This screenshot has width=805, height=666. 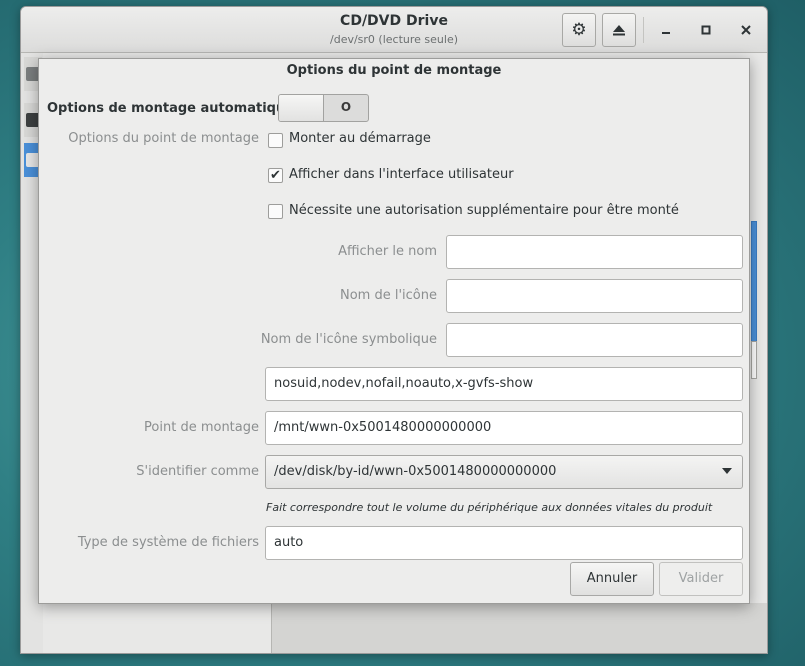 I want to click on toggle-knob, so click(x=301, y=108).